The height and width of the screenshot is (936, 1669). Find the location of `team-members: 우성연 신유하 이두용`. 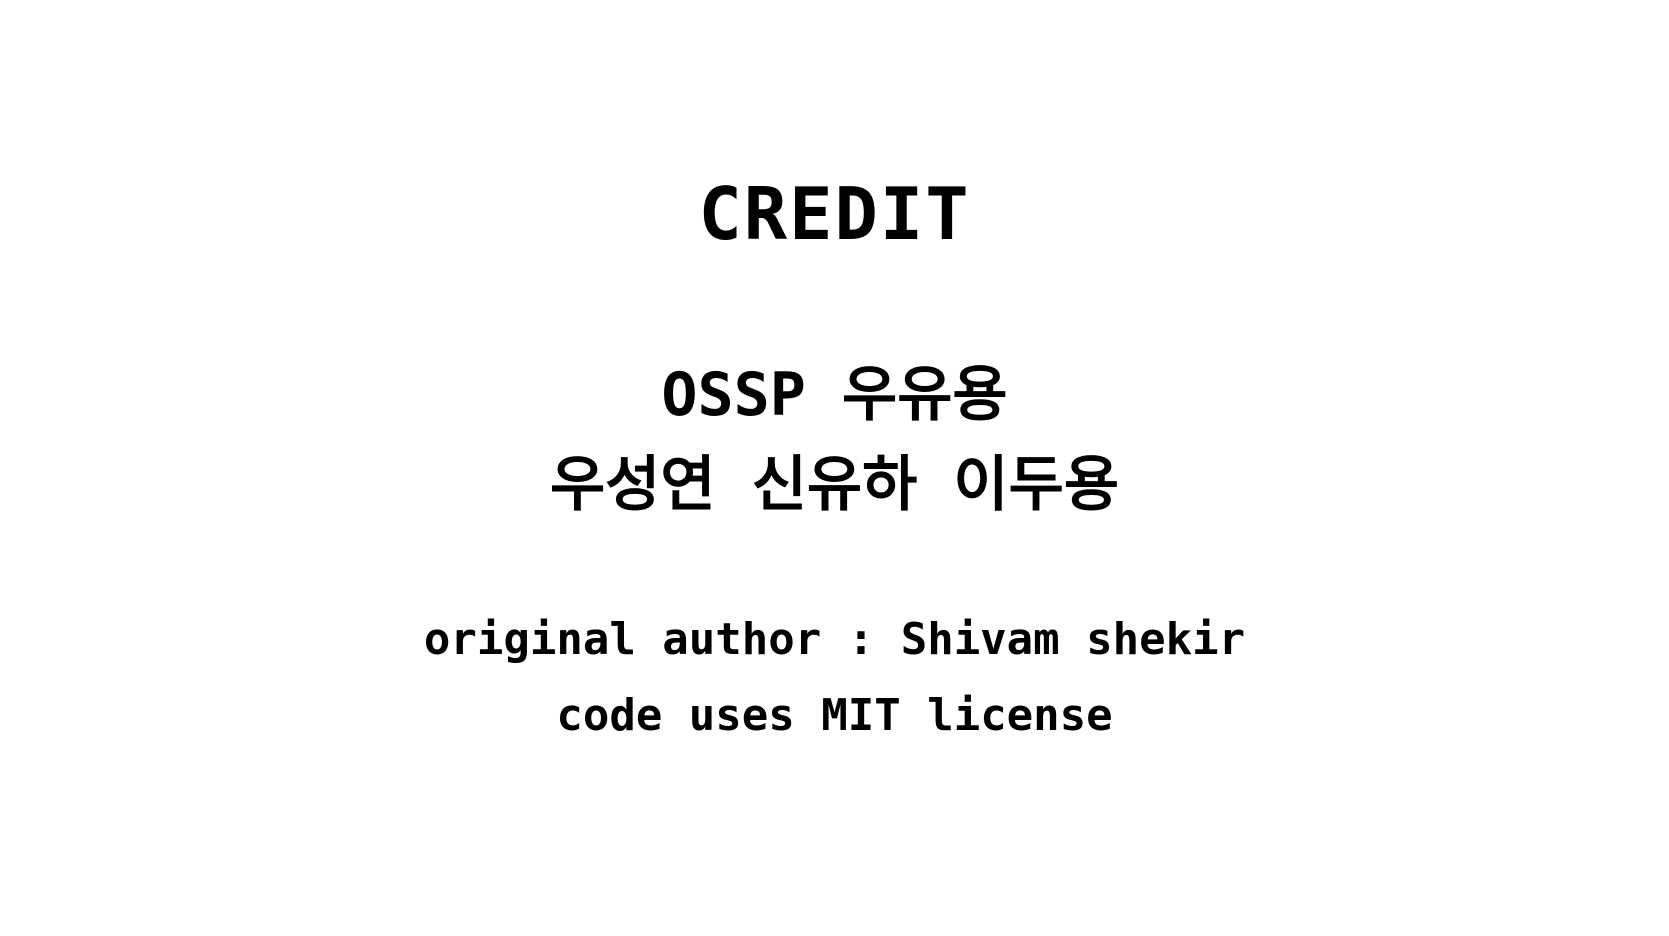

team-members: 우성연 신유하 이두용 is located at coordinates (834, 485).